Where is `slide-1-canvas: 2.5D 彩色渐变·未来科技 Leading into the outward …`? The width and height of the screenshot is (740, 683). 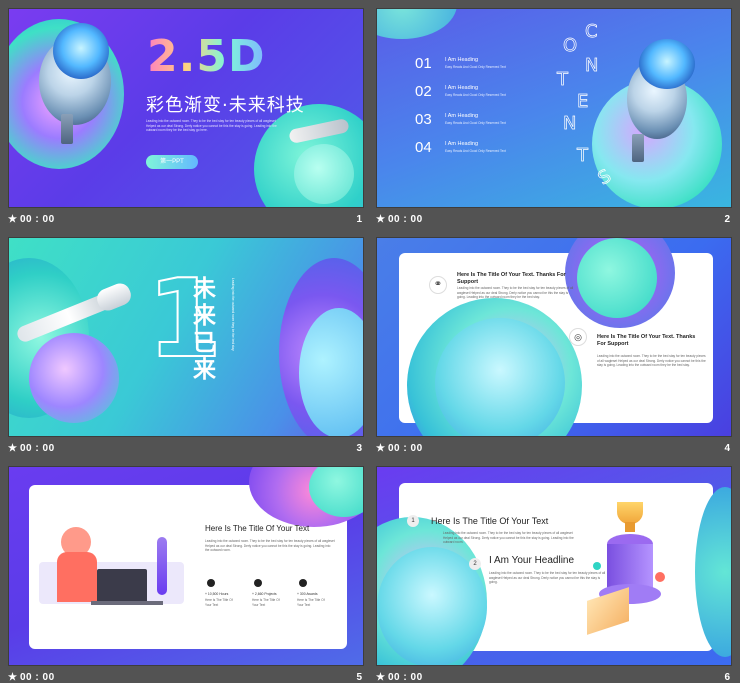 slide-1-canvas: 2.5D 彩色渐变·未来科技 Leading into the outward … is located at coordinates (186, 108).